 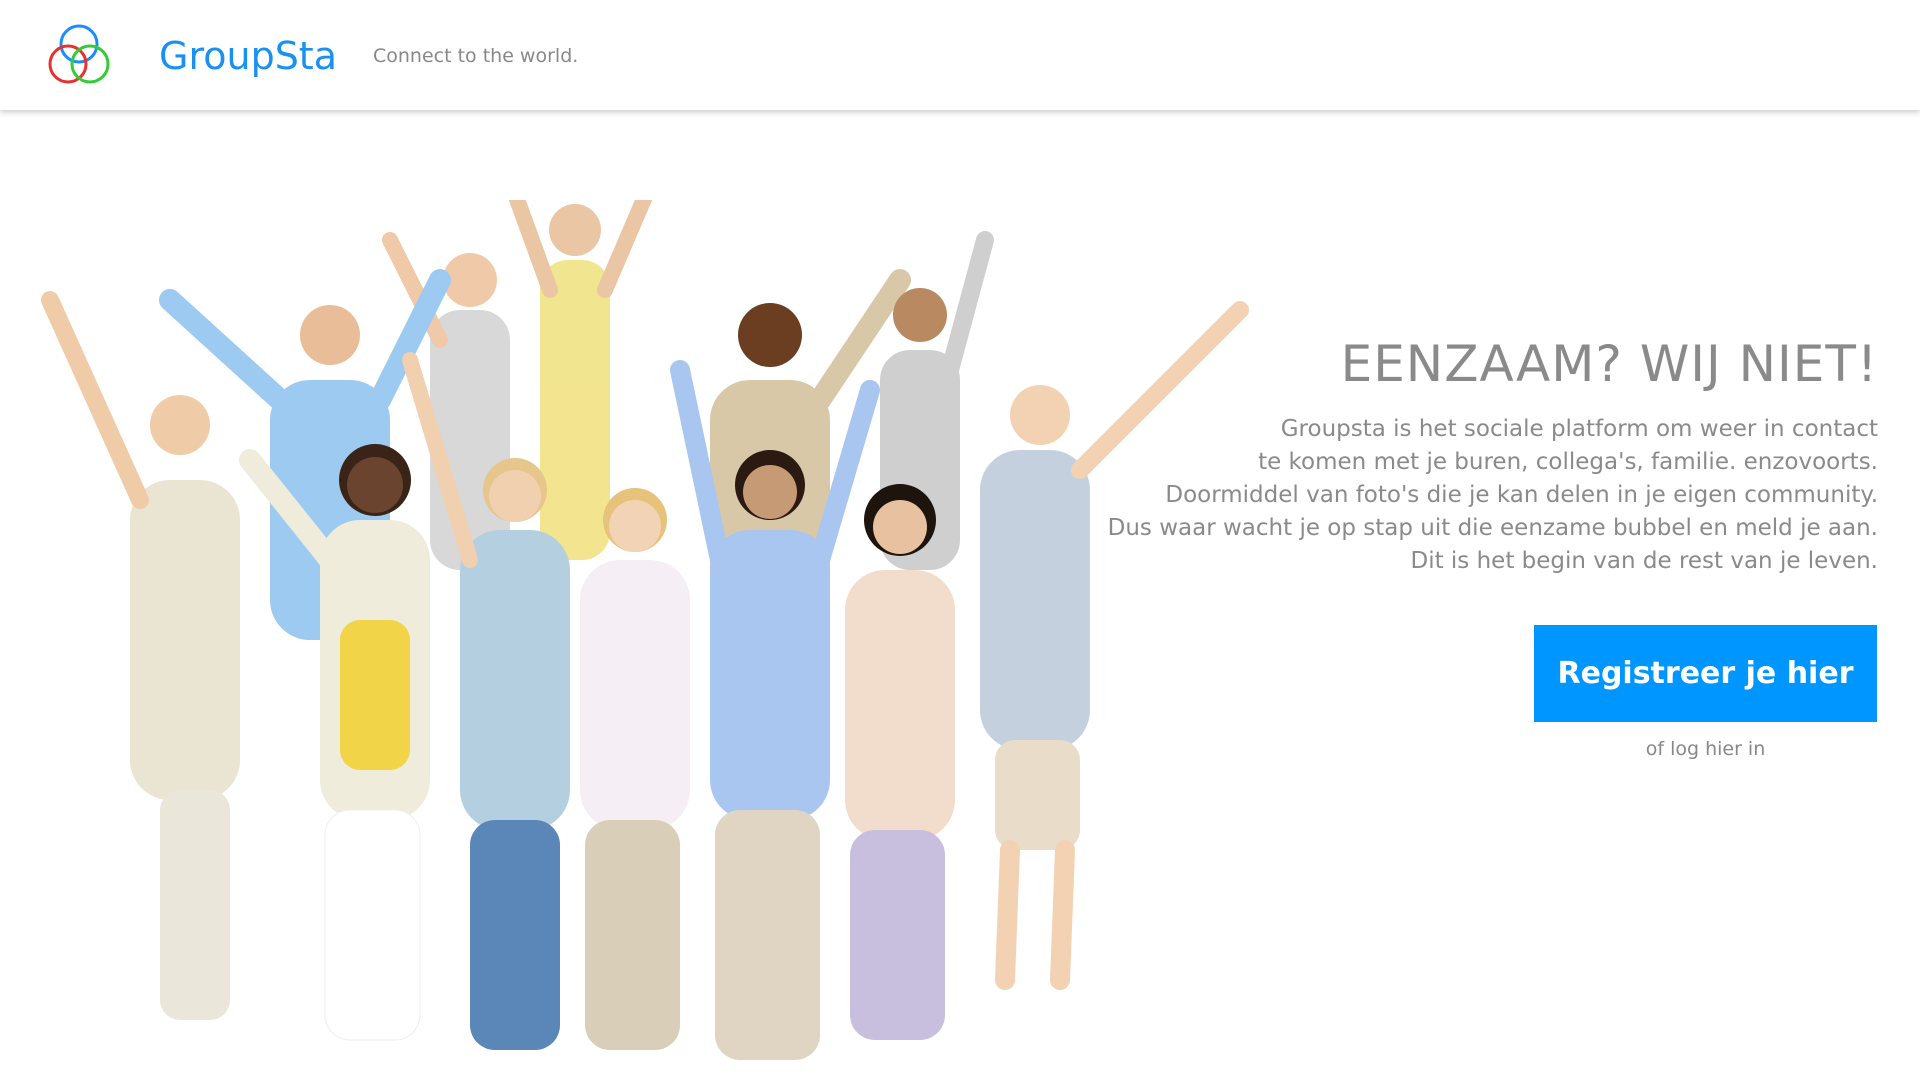 I want to click on tagline: Connect to the world., so click(x=476, y=56).